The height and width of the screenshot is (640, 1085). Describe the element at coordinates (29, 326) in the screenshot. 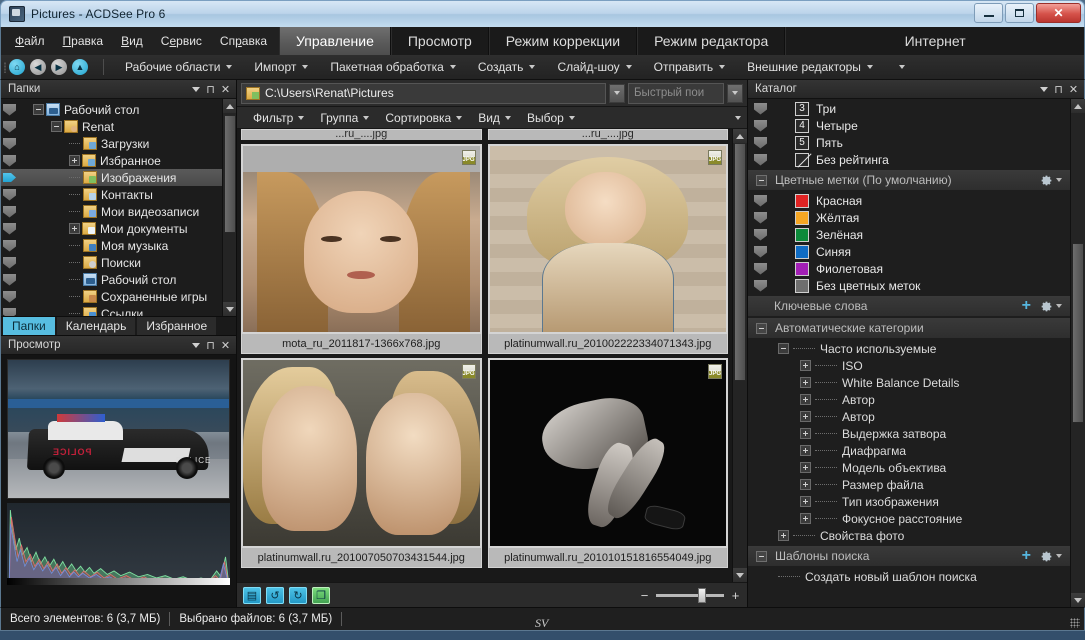

I see `tab-folders: Папки` at that location.